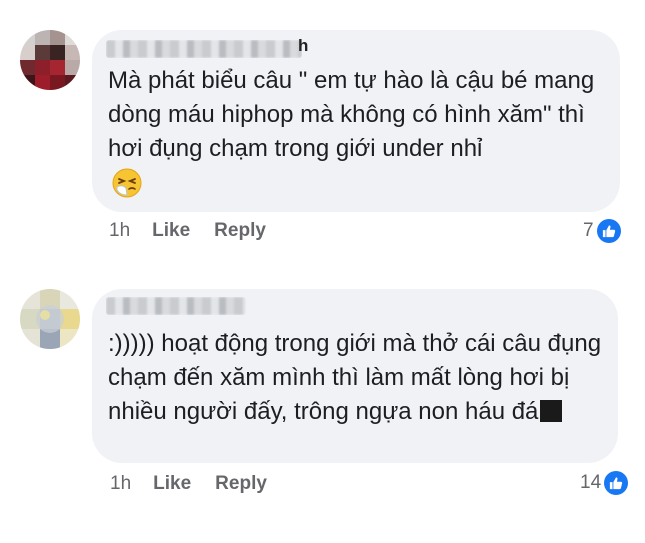 The image size is (645, 543). I want to click on reaction-summary: 7, so click(602, 231).